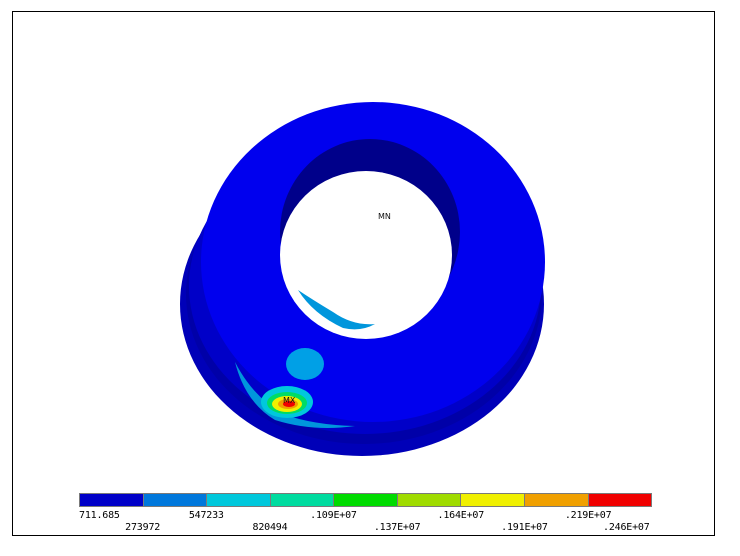 This screenshot has width=740, height=556. Describe the element at coordinates (270, 527) in the screenshot. I see `legend-tick-label: 820494` at that location.